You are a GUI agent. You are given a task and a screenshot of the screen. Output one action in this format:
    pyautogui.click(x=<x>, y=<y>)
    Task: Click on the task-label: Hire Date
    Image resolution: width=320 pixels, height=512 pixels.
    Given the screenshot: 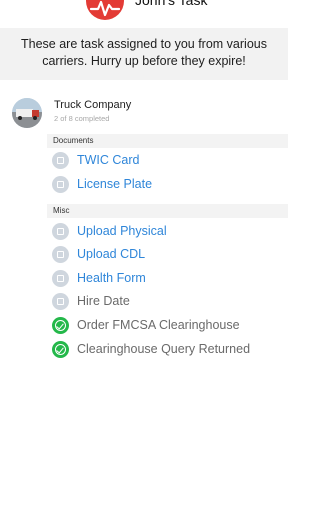 What is the action you would take?
    pyautogui.click(x=103, y=301)
    